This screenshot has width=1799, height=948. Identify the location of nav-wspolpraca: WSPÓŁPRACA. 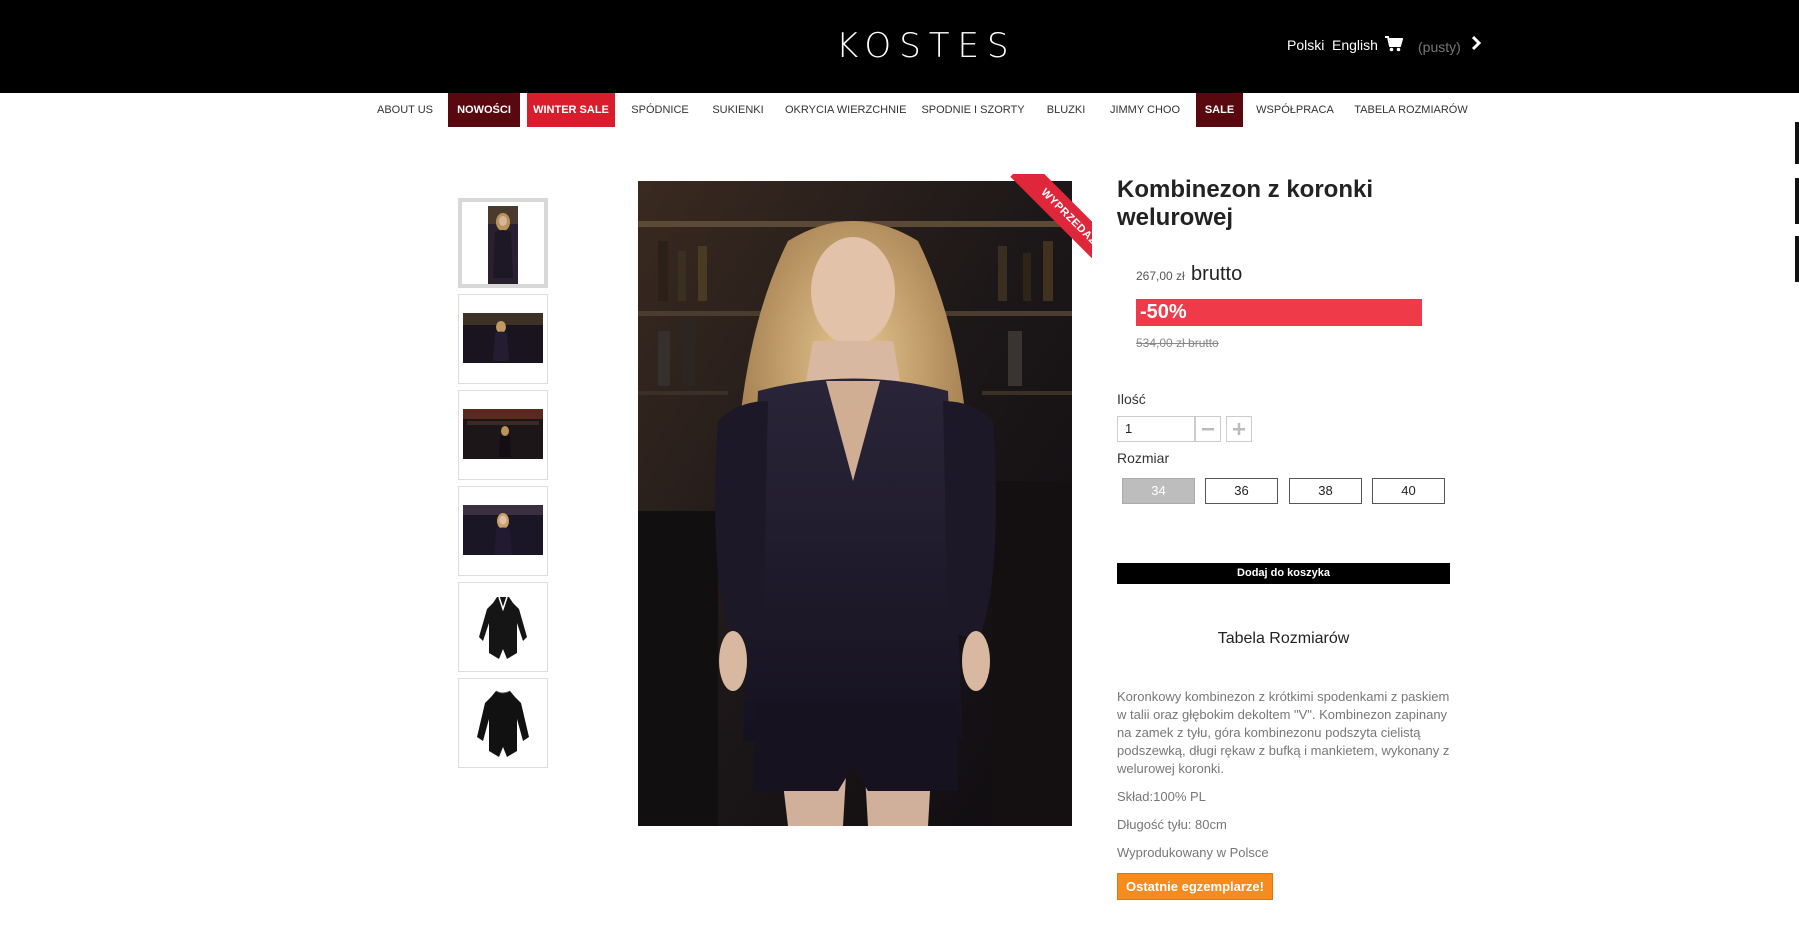
(1295, 110).